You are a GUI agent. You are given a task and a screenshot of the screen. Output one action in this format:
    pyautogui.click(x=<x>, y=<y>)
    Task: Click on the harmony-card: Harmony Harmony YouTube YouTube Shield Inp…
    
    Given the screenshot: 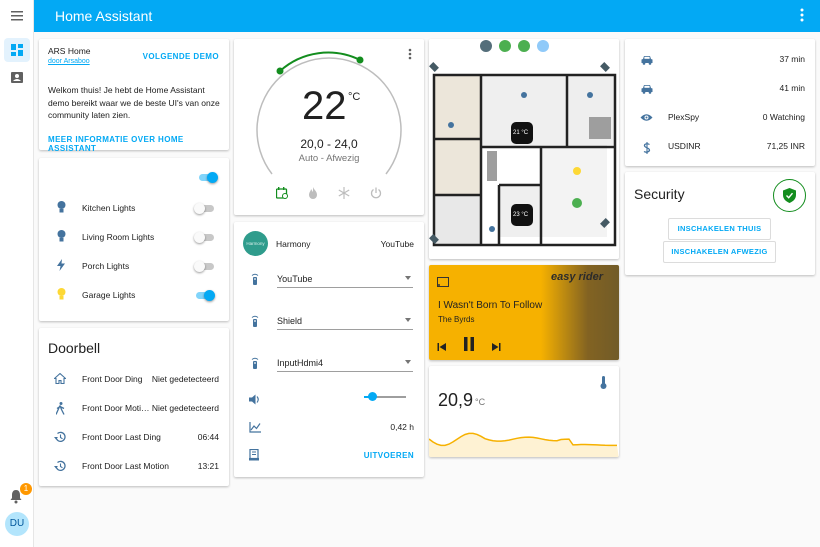 What is the action you would take?
    pyautogui.click(x=329, y=349)
    